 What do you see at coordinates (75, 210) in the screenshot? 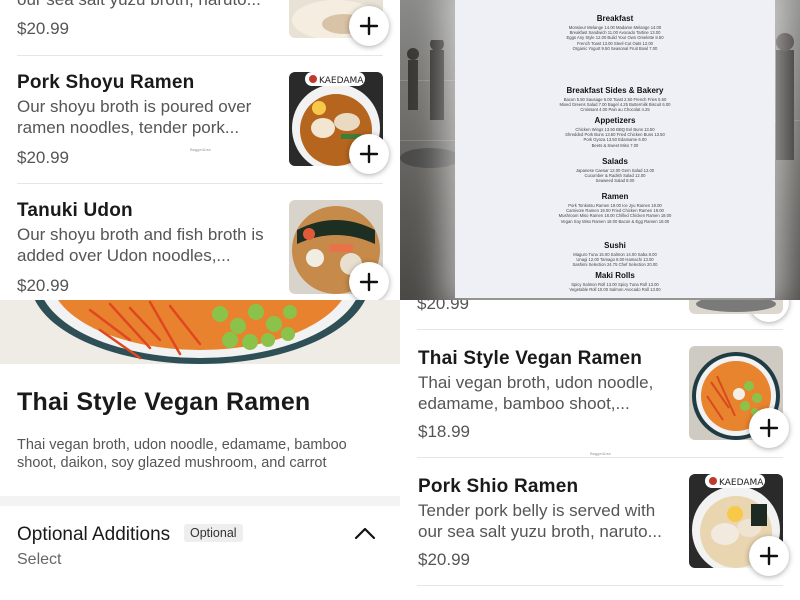
I see `item-name: Tanuki Udon` at bounding box center [75, 210].